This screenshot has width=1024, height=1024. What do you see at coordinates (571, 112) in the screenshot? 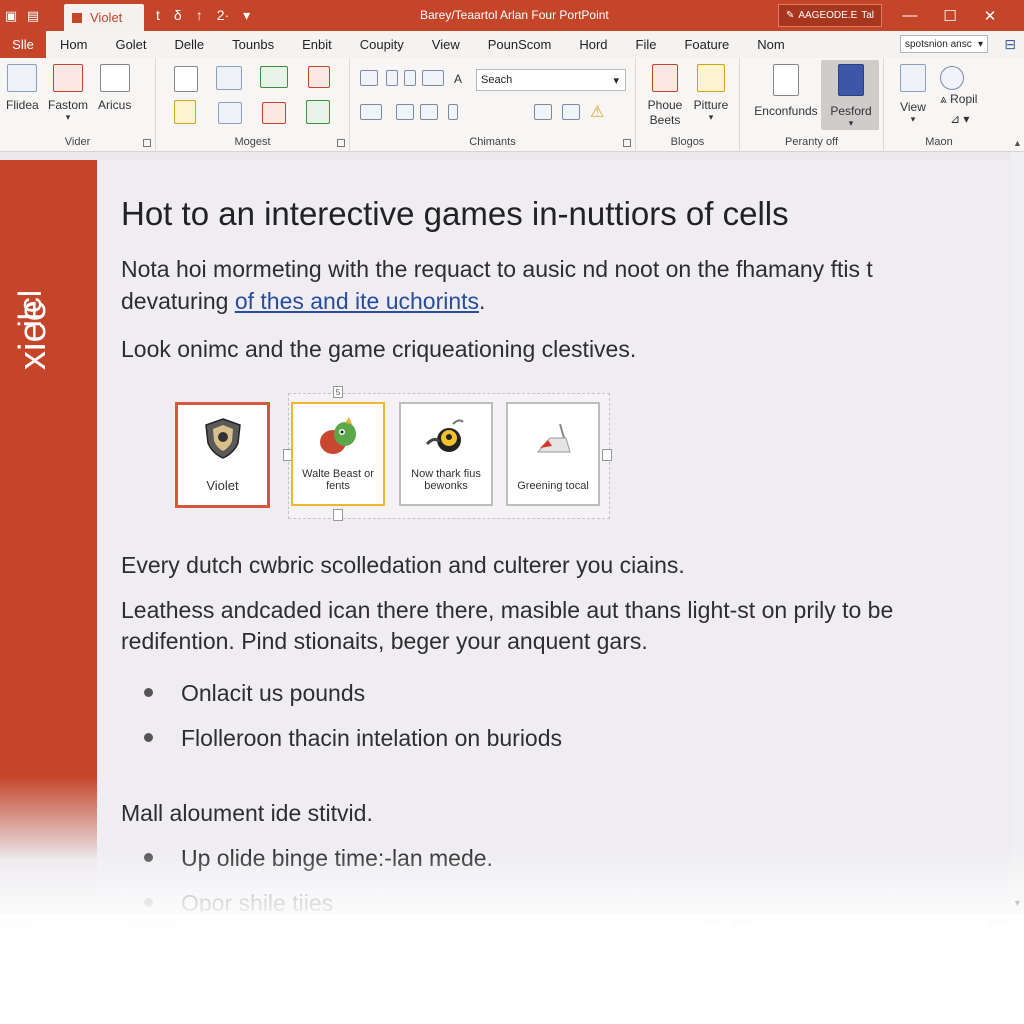
I see `highlight-icon` at bounding box center [571, 112].